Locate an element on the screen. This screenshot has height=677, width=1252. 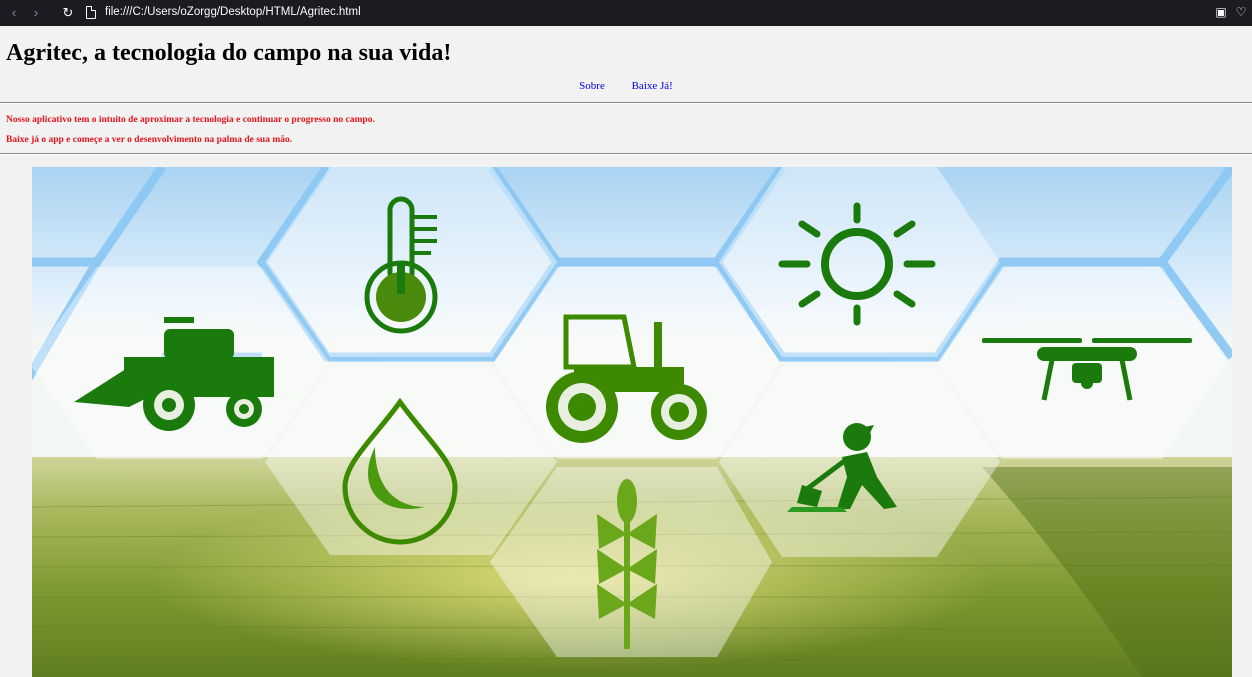
forward-icon: › is located at coordinates (36, 13).